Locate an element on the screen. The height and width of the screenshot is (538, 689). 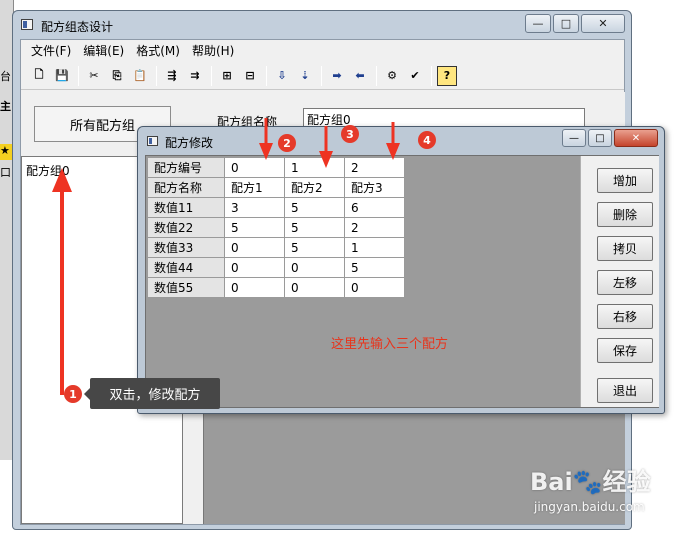
step-badge-1: 1 is located at coordinates (73, 394).